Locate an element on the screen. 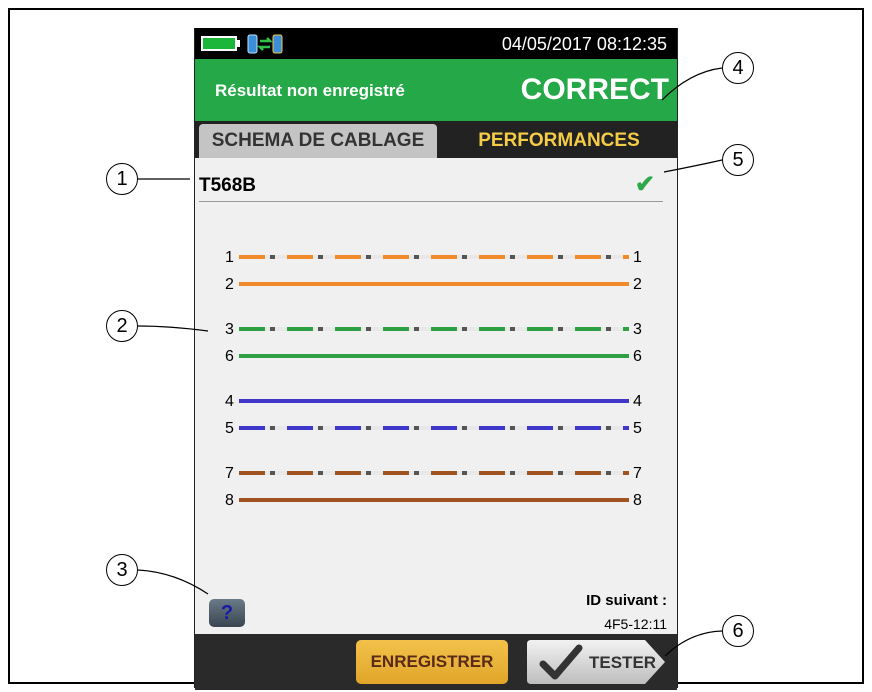  wire-pin-left: 4 is located at coordinates (229, 401).